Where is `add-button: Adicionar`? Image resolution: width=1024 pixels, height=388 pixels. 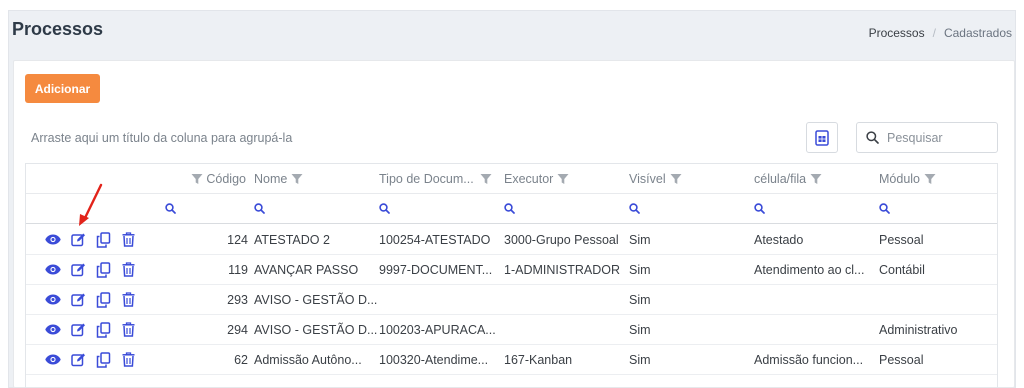 add-button: Adicionar is located at coordinates (62, 88).